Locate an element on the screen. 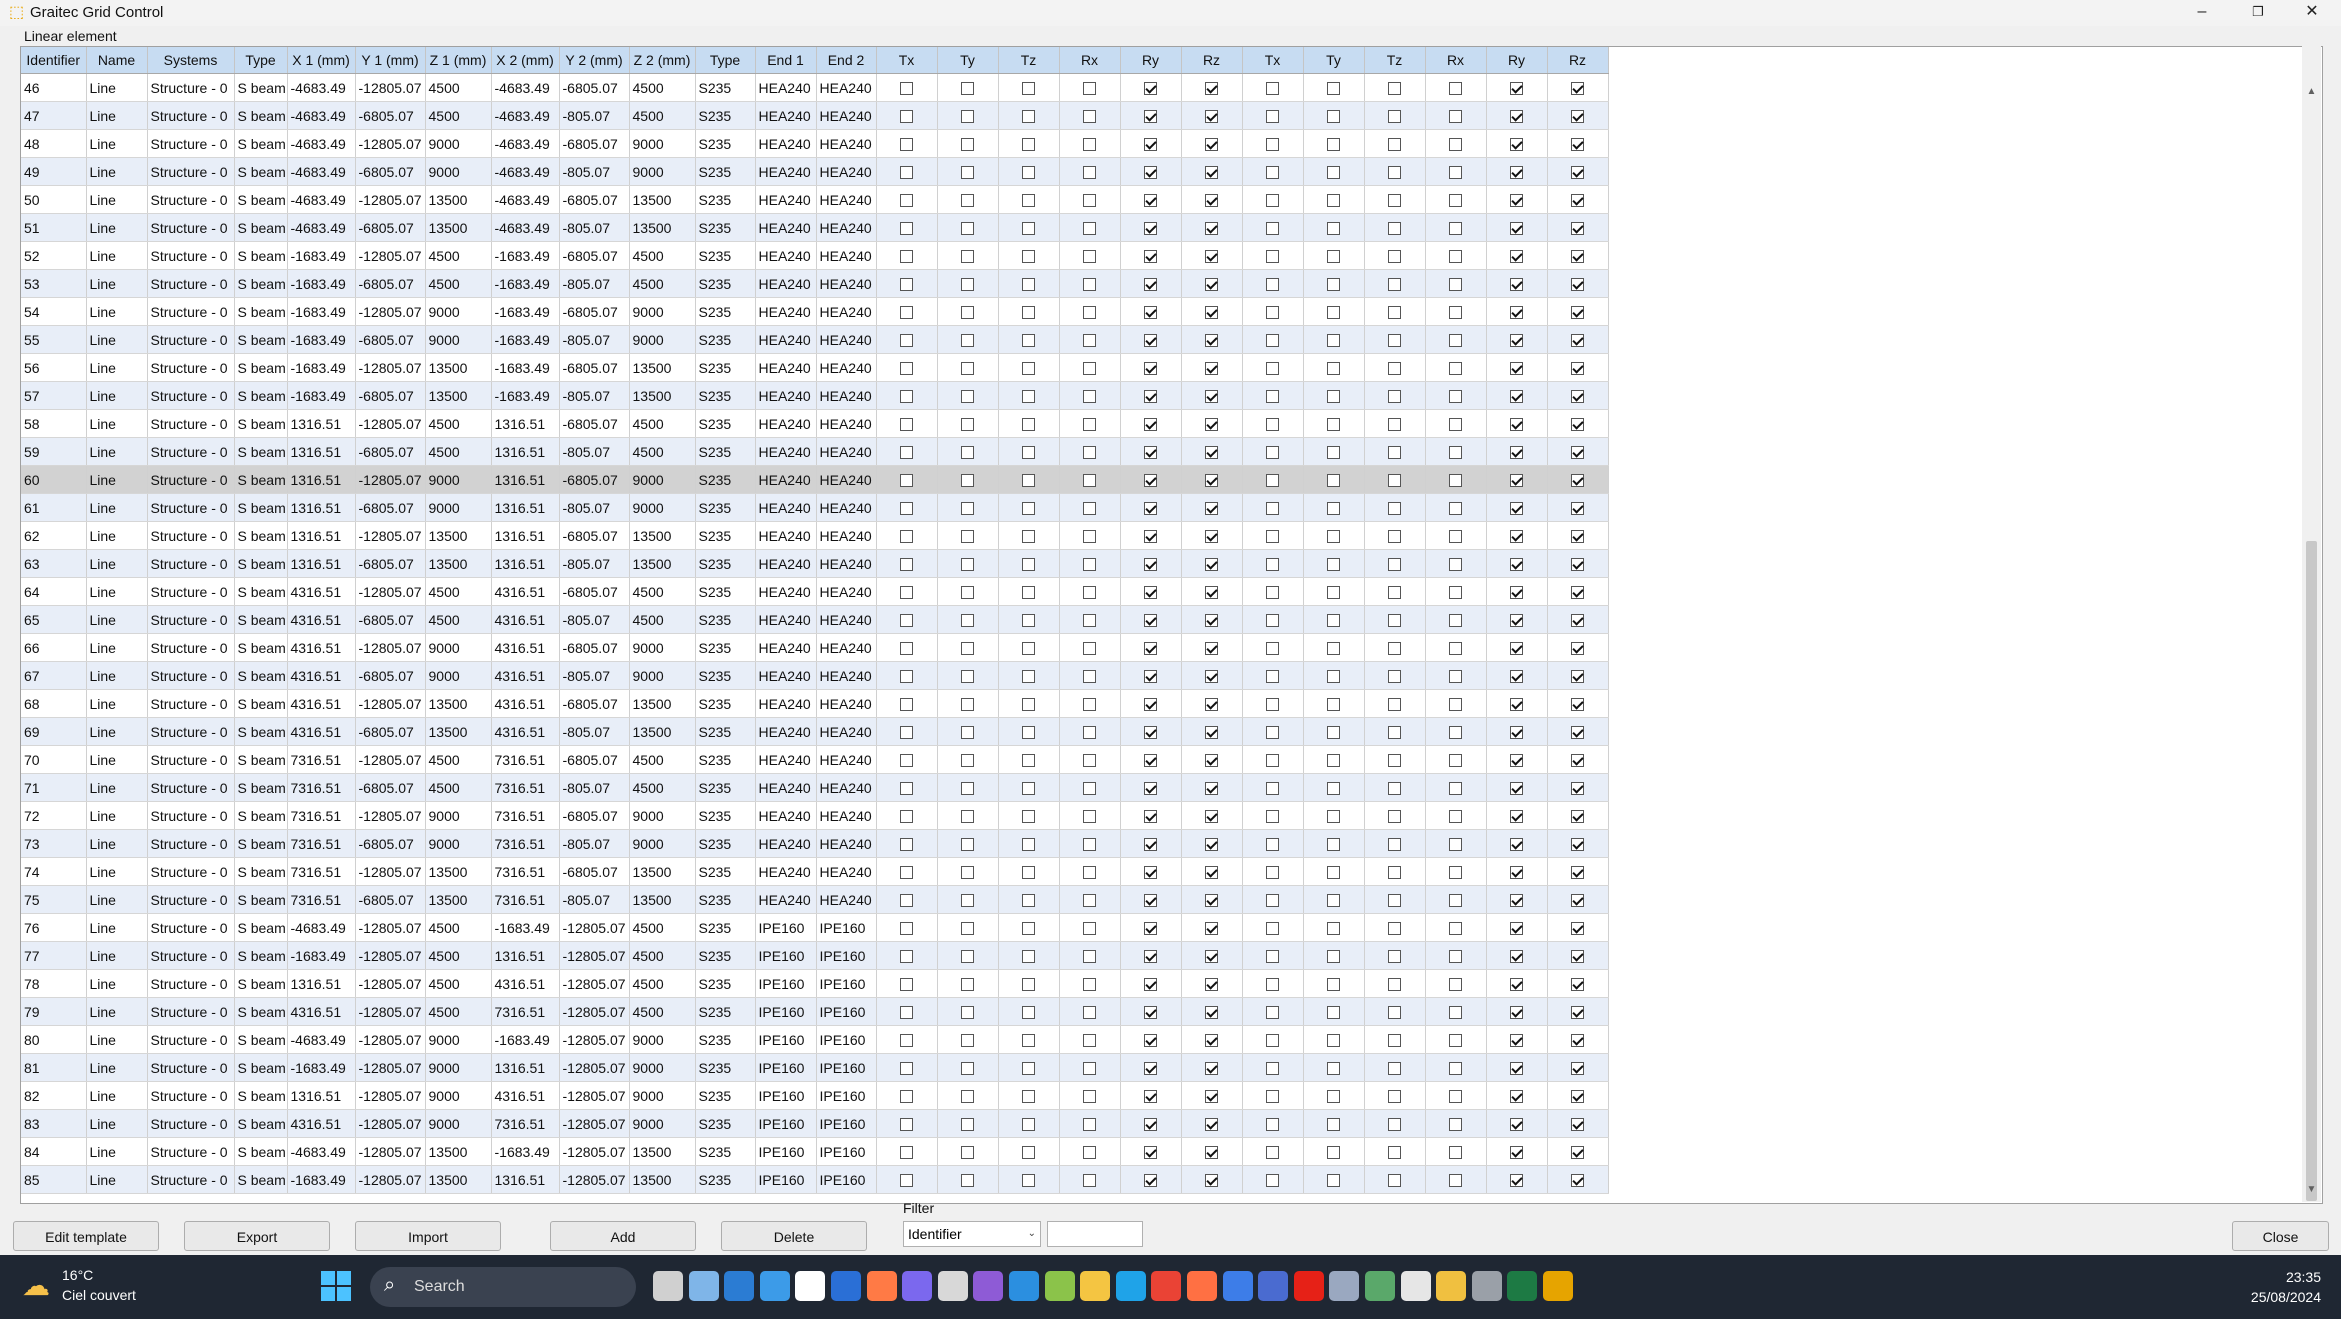 Image resolution: width=2341 pixels, height=1319 pixels. headset-app-icon is located at coordinates (952, 1286).